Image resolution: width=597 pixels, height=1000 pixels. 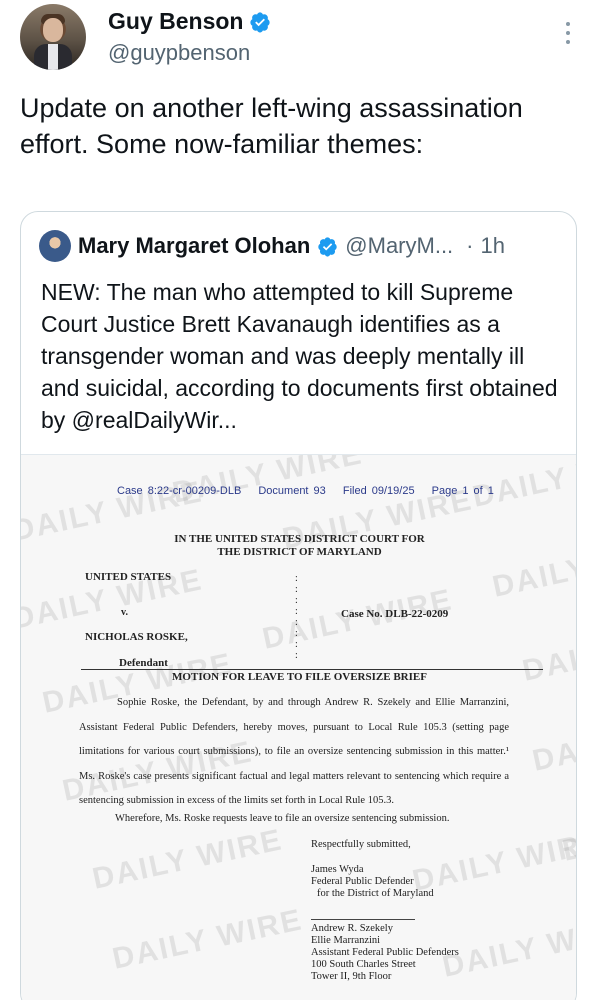 I want to click on quoted-author-avatar, so click(x=55, y=246).